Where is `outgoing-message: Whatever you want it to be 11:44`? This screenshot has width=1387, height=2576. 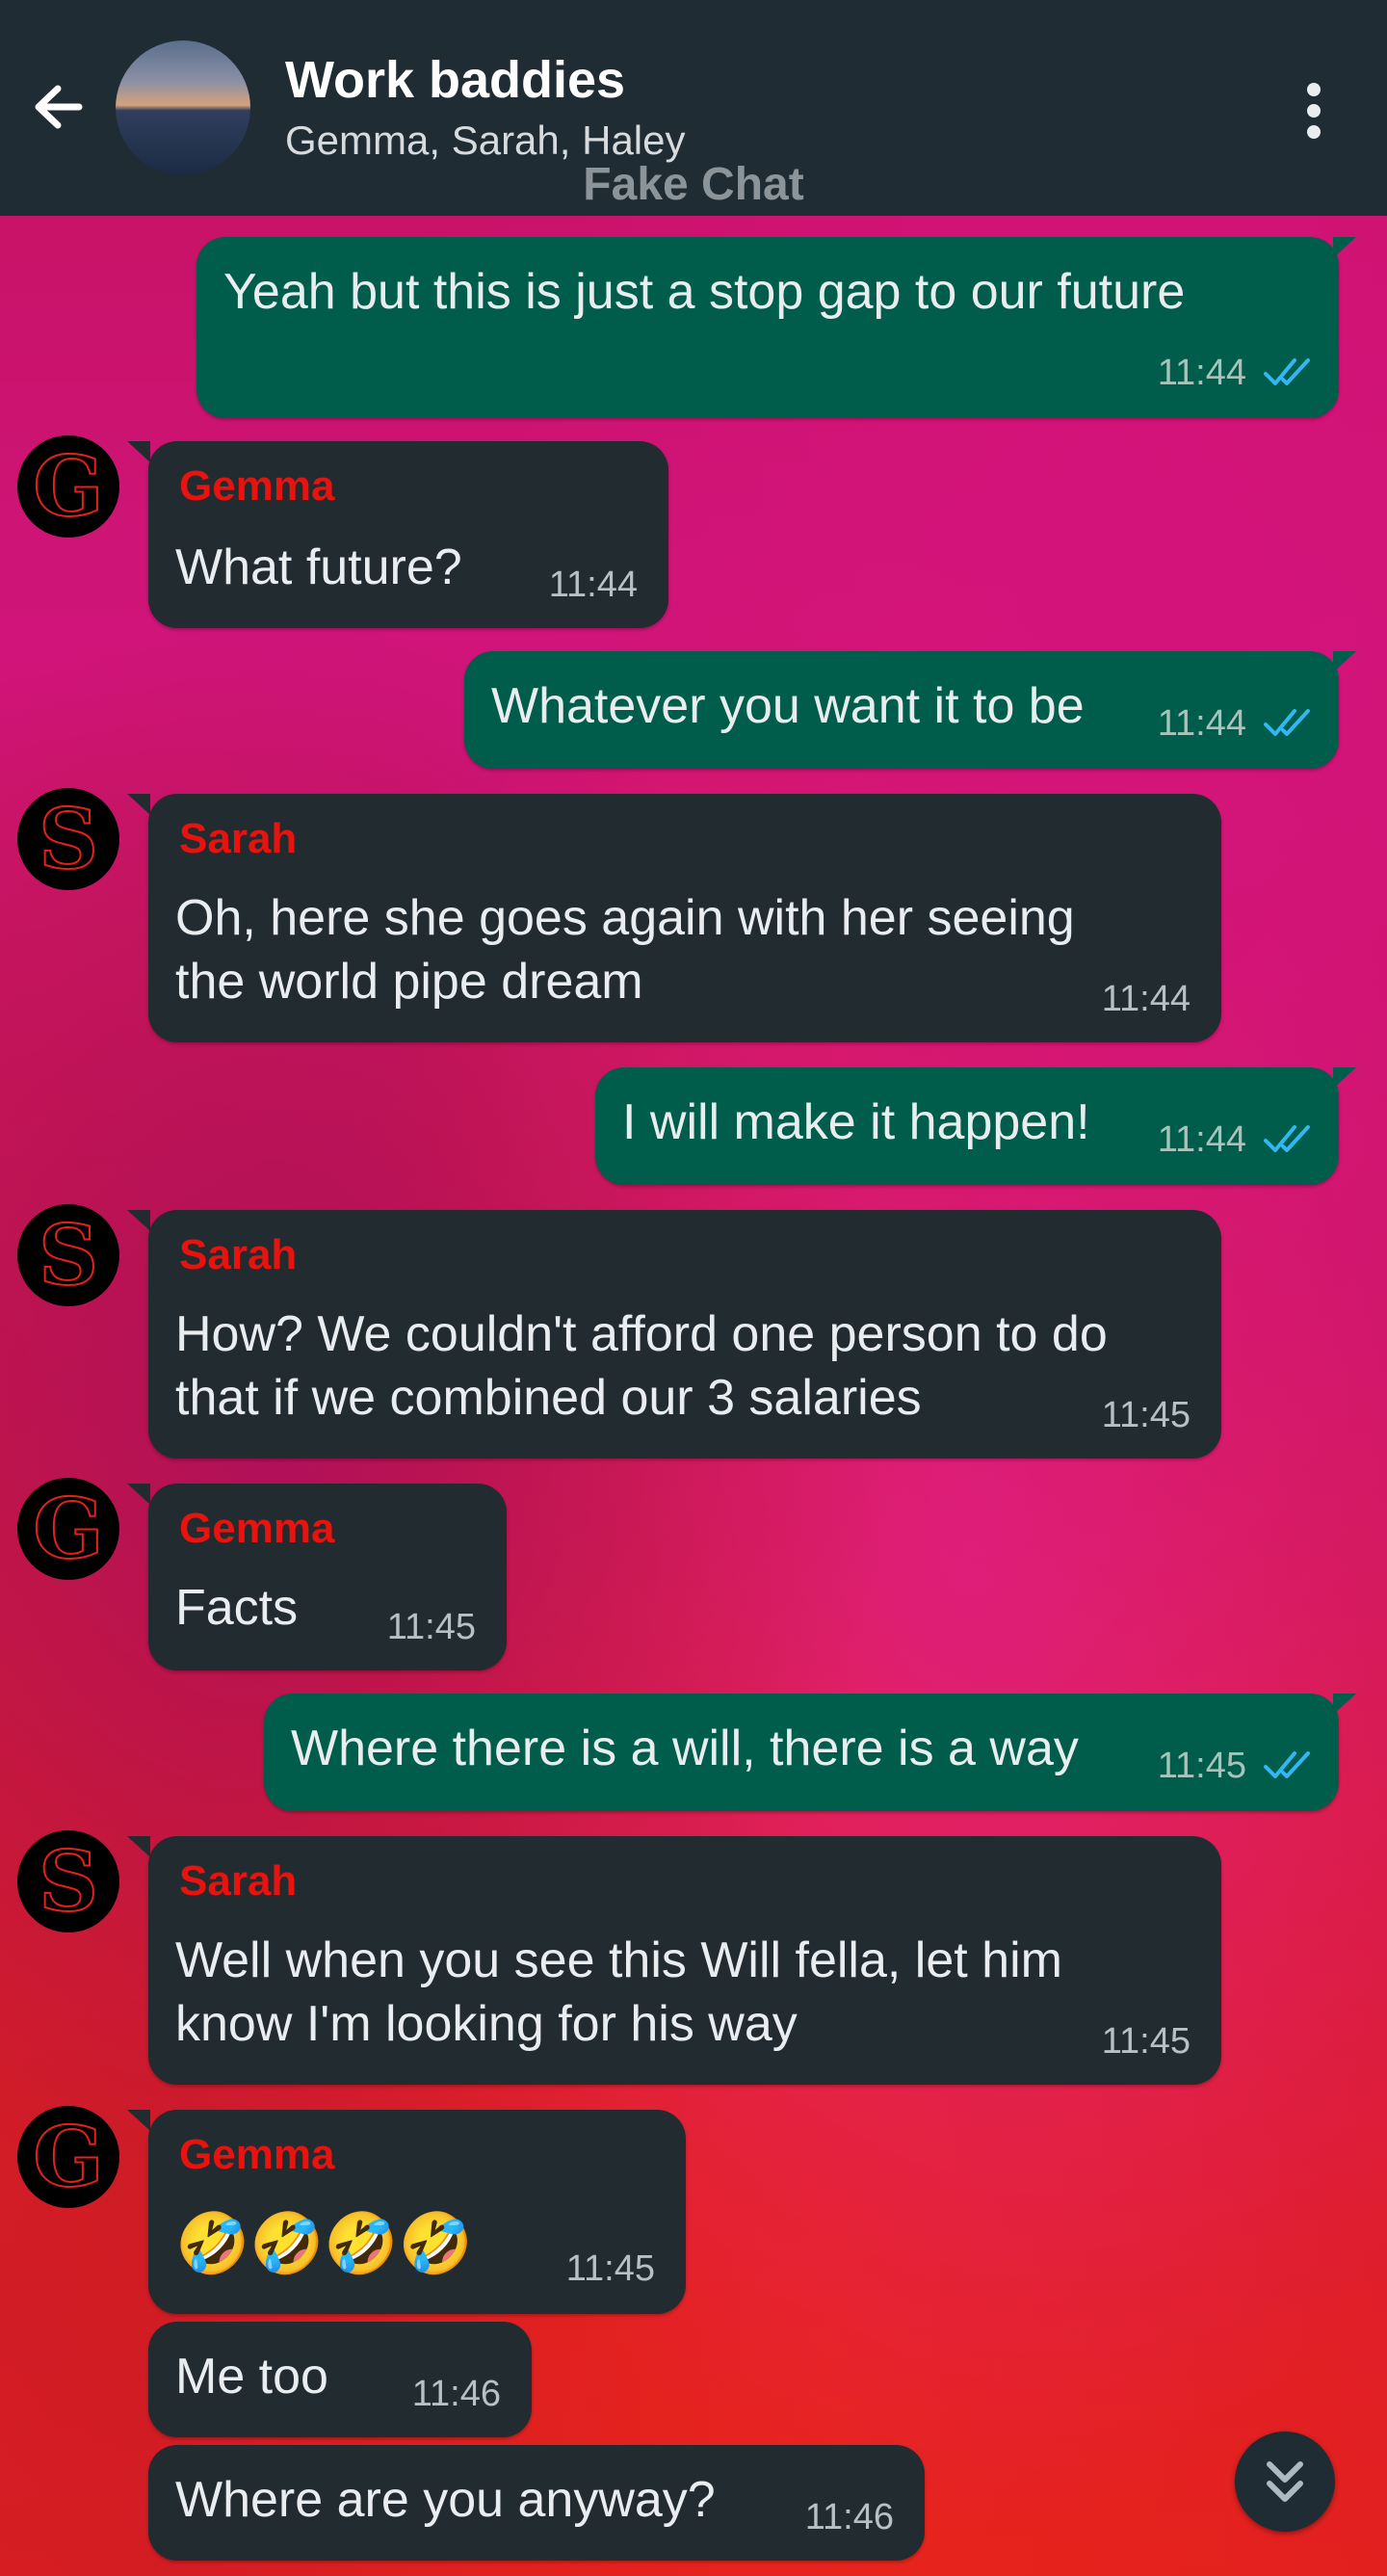 outgoing-message: Whatever you want it to be 11:44 is located at coordinates (910, 710).